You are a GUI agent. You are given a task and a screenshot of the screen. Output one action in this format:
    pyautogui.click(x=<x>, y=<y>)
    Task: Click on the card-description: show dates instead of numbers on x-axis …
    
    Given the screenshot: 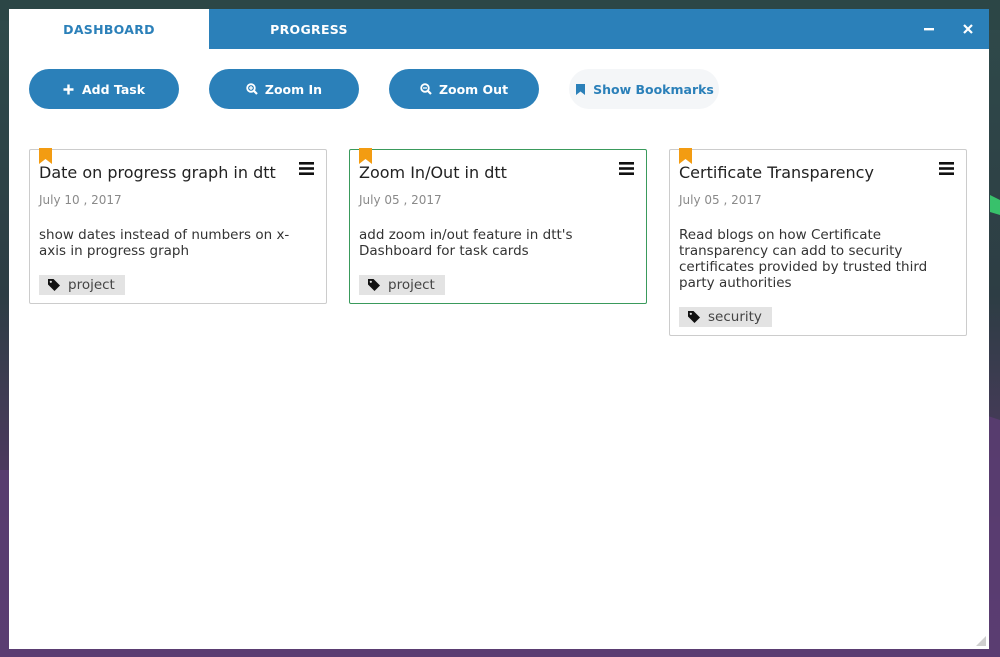 What is the action you would take?
    pyautogui.click(x=164, y=243)
    